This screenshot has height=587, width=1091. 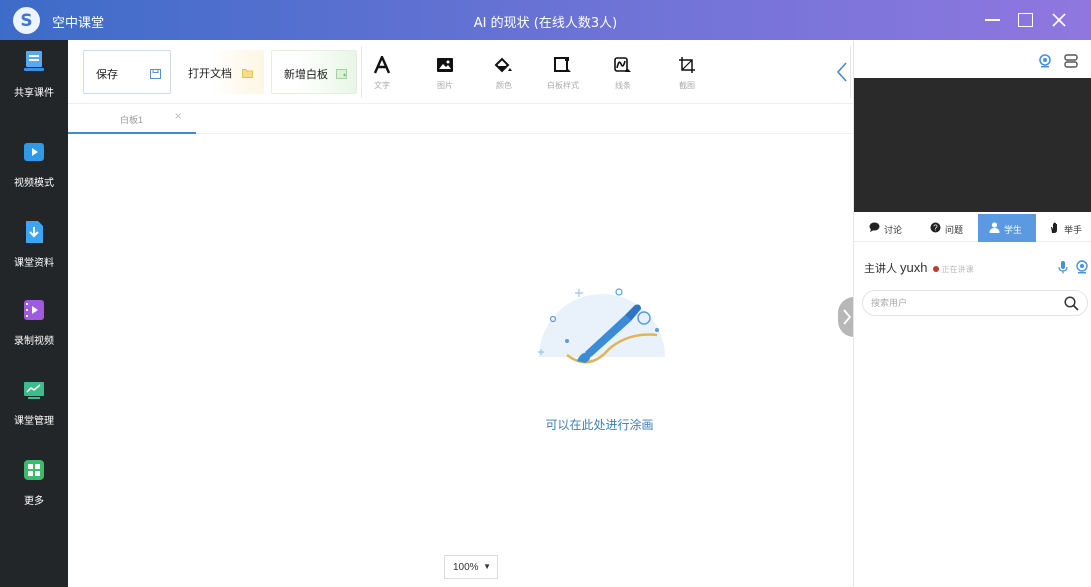 I want to click on whiteboard-tab-bar: 白板1 ×, so click(x=460, y=119).